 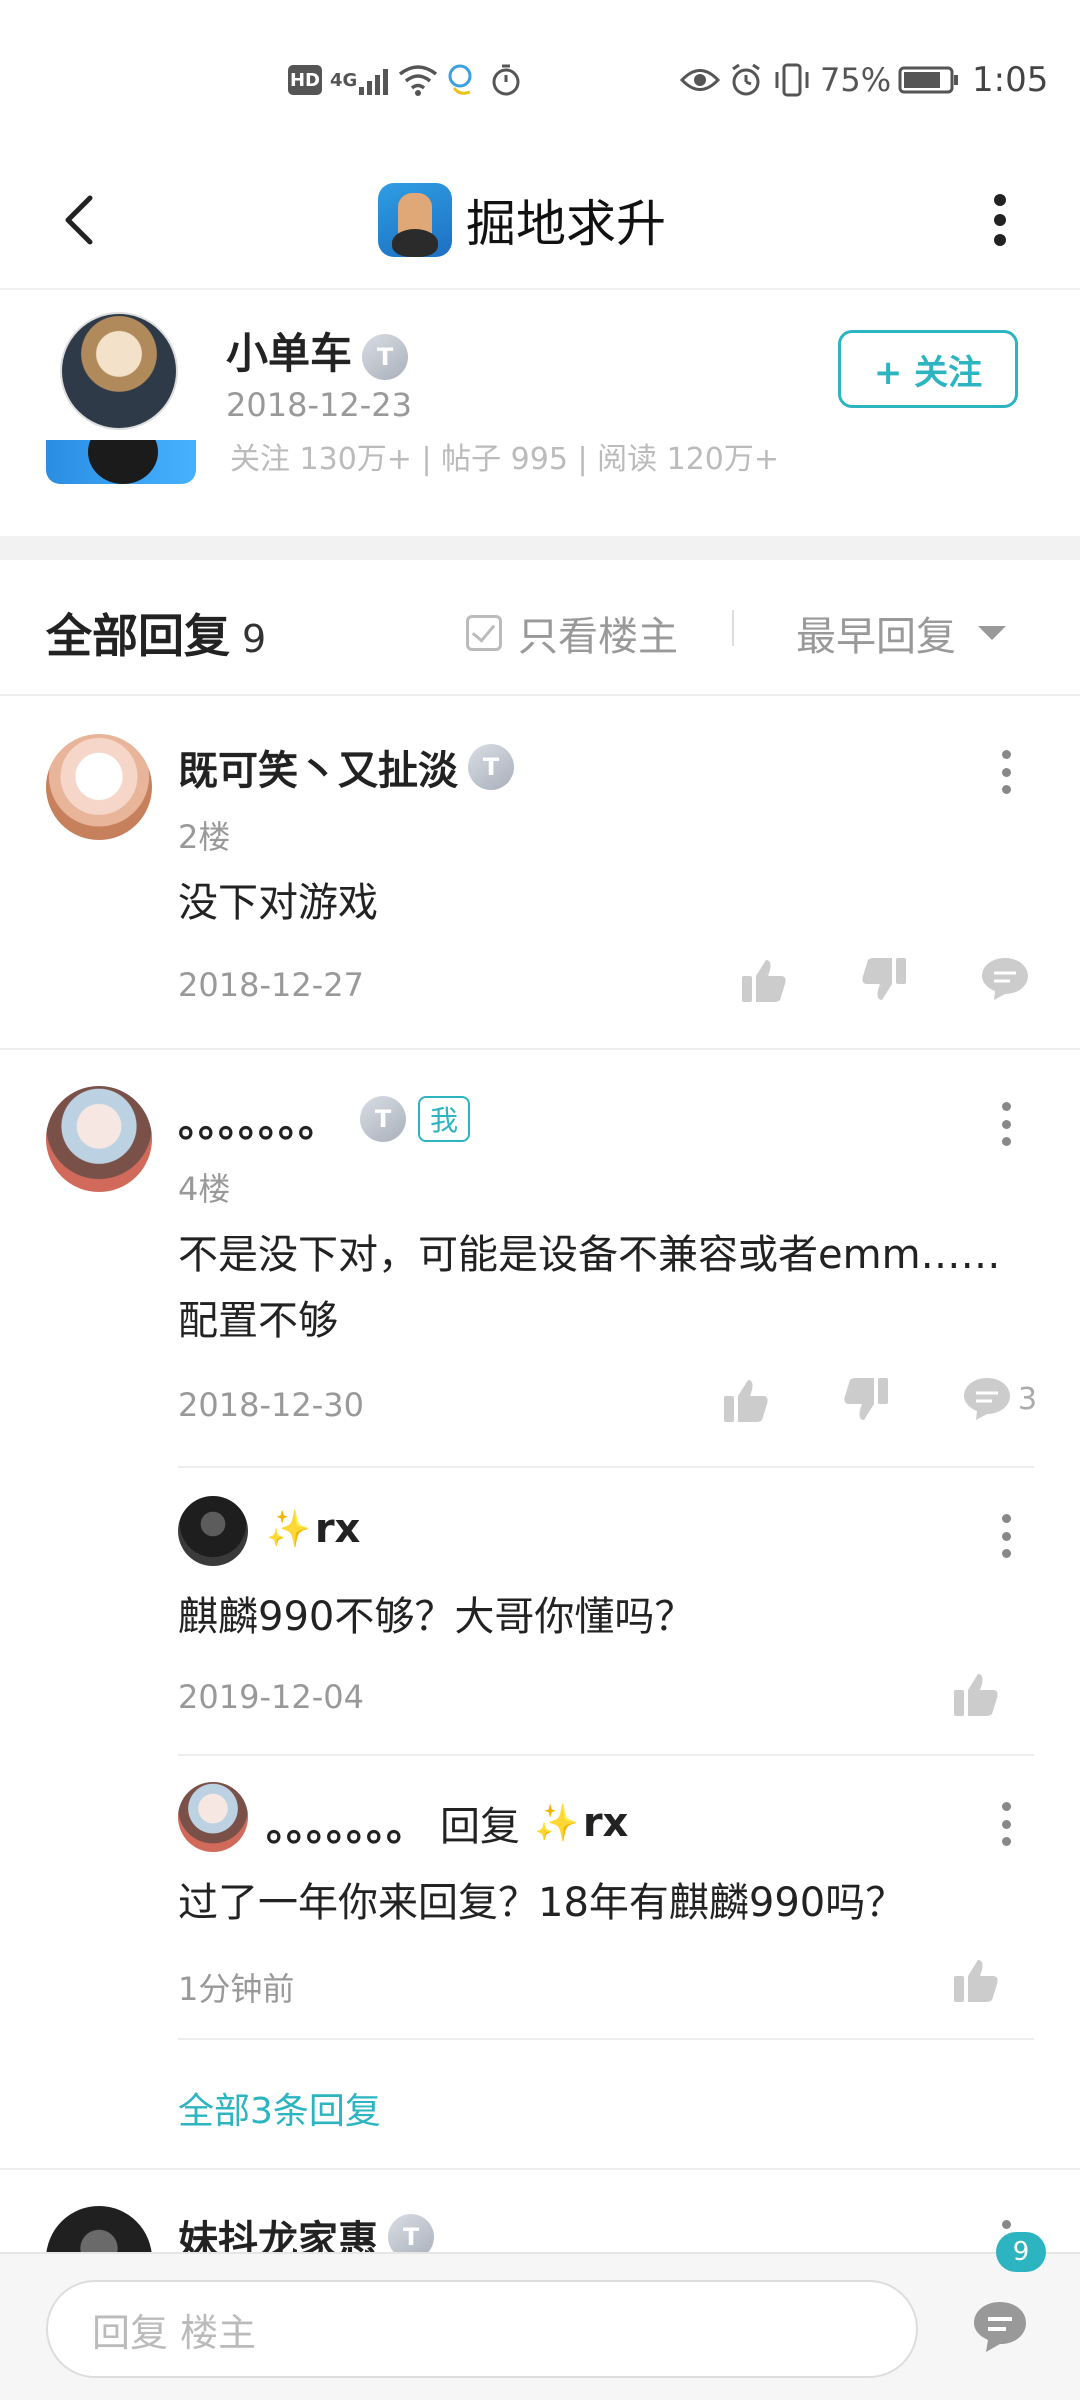 I want to click on comment-username-row: 。。。。。。。 T 我, so click(x=324, y=1119).